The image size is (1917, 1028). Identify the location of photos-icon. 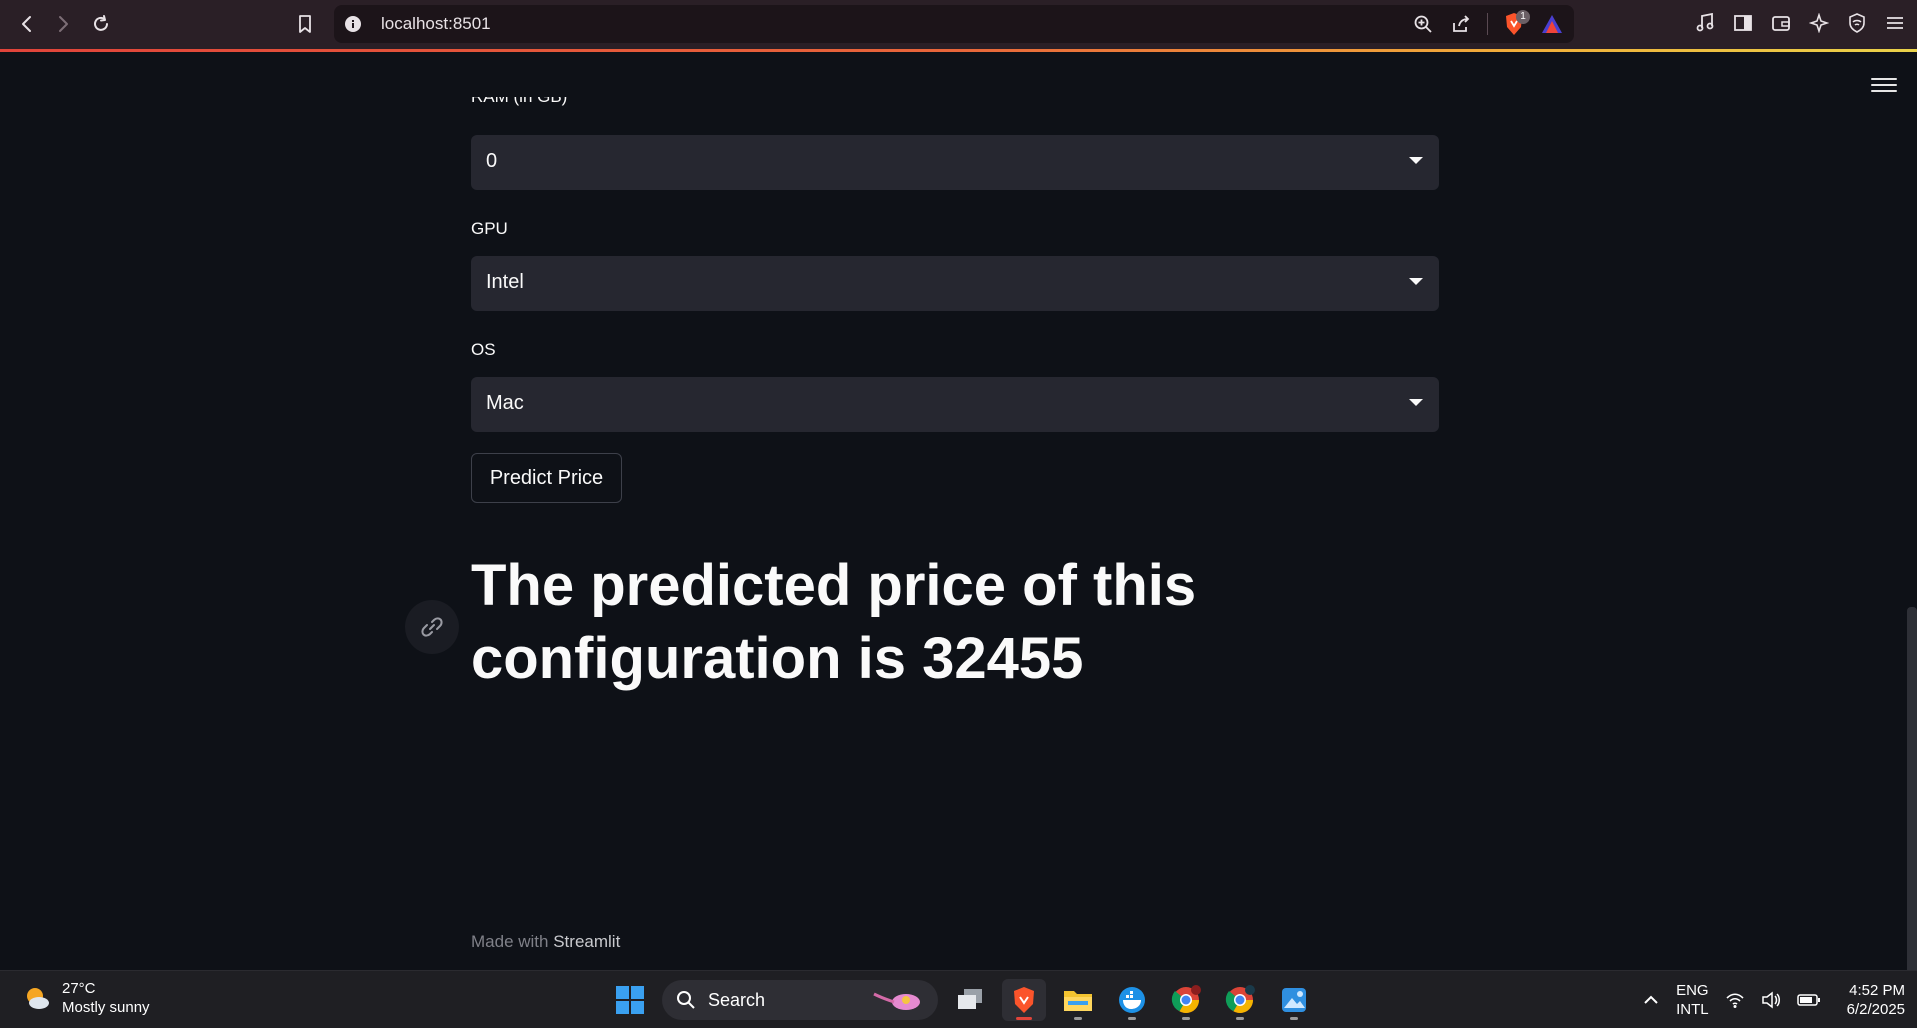
(1294, 1000).